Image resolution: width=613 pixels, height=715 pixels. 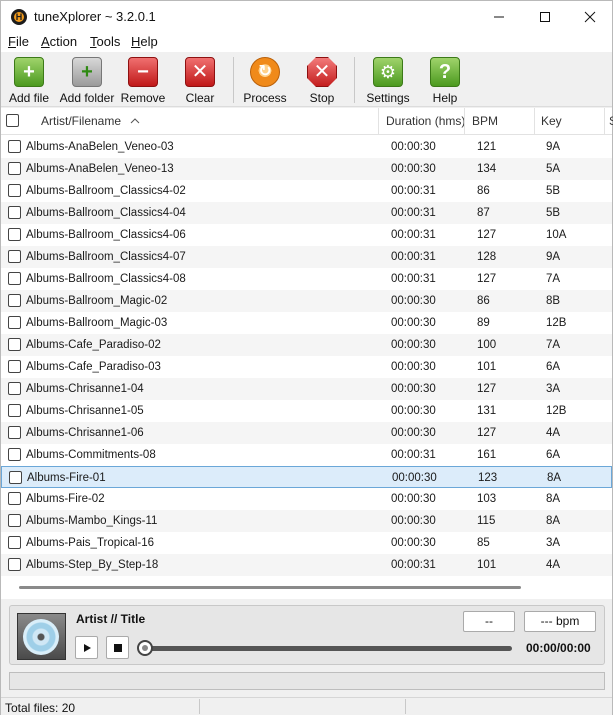 What do you see at coordinates (29, 72) in the screenshot?
I see `add-file-icon: +` at bounding box center [29, 72].